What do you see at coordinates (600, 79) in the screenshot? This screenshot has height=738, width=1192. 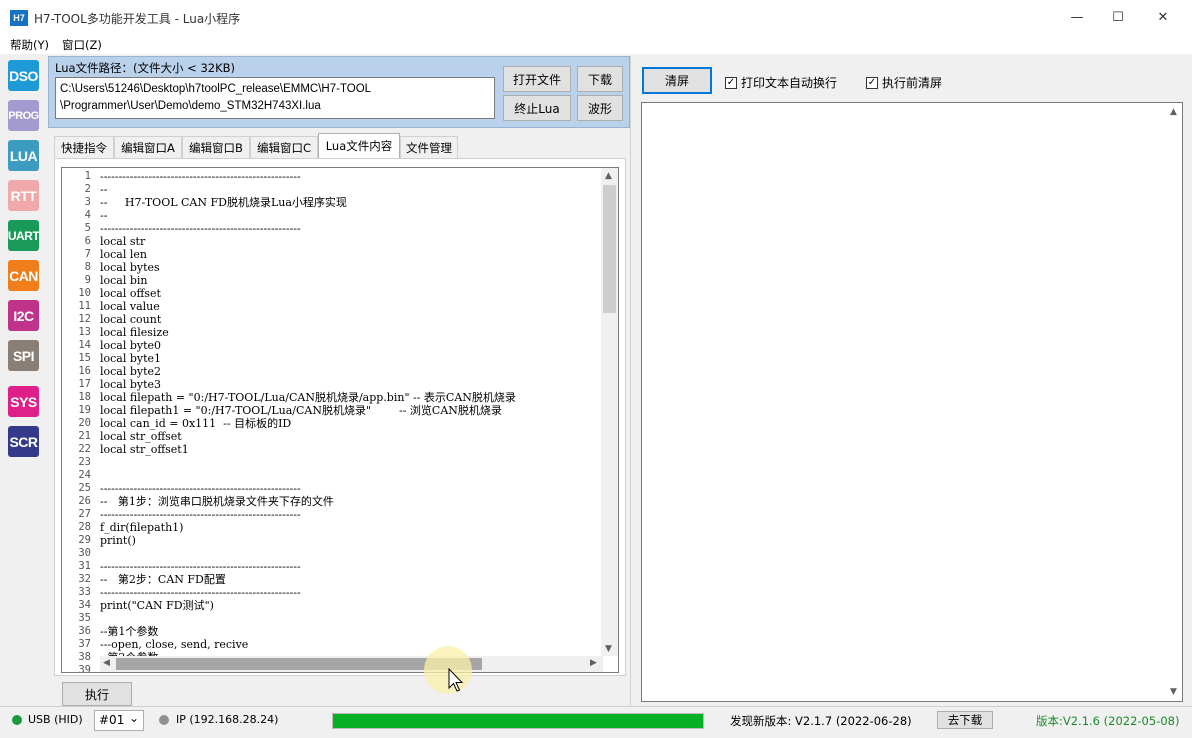 I see `download-button: 下载` at bounding box center [600, 79].